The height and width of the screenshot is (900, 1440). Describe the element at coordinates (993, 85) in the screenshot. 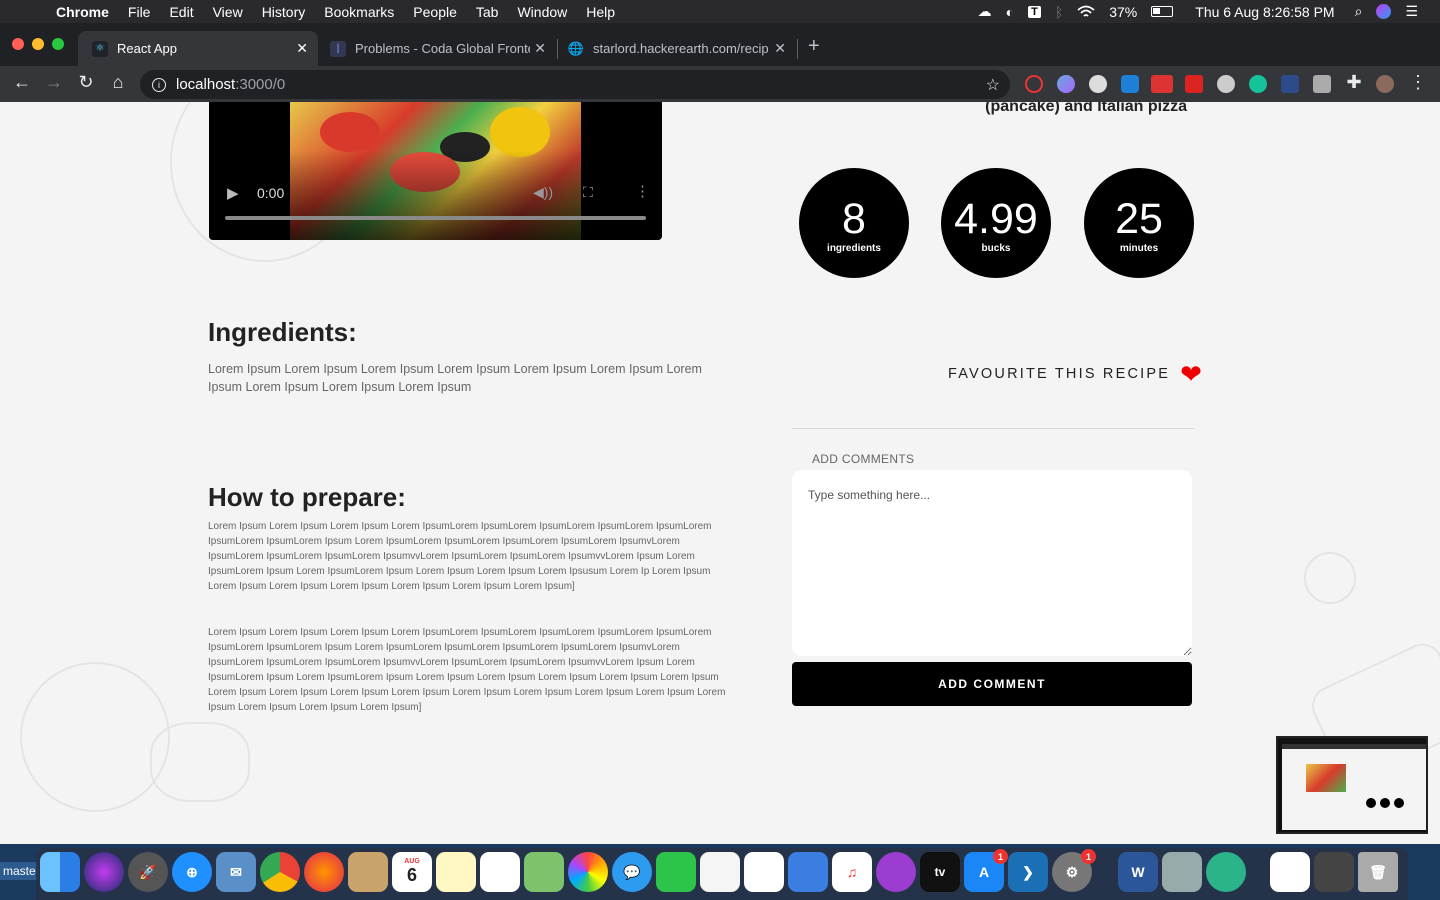

I see `bookmark-star-icon: ☆` at that location.